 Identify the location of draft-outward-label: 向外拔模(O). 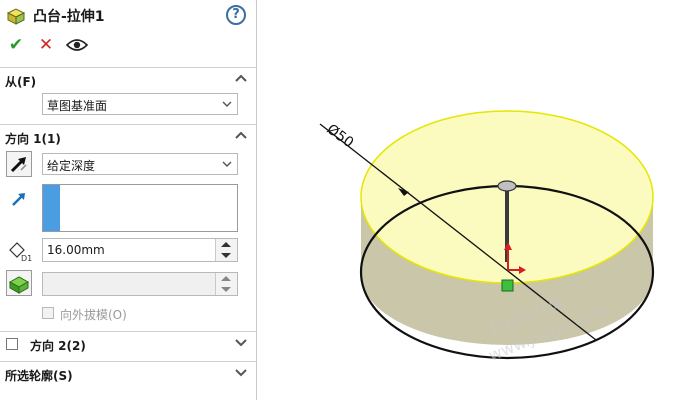
(93, 315).